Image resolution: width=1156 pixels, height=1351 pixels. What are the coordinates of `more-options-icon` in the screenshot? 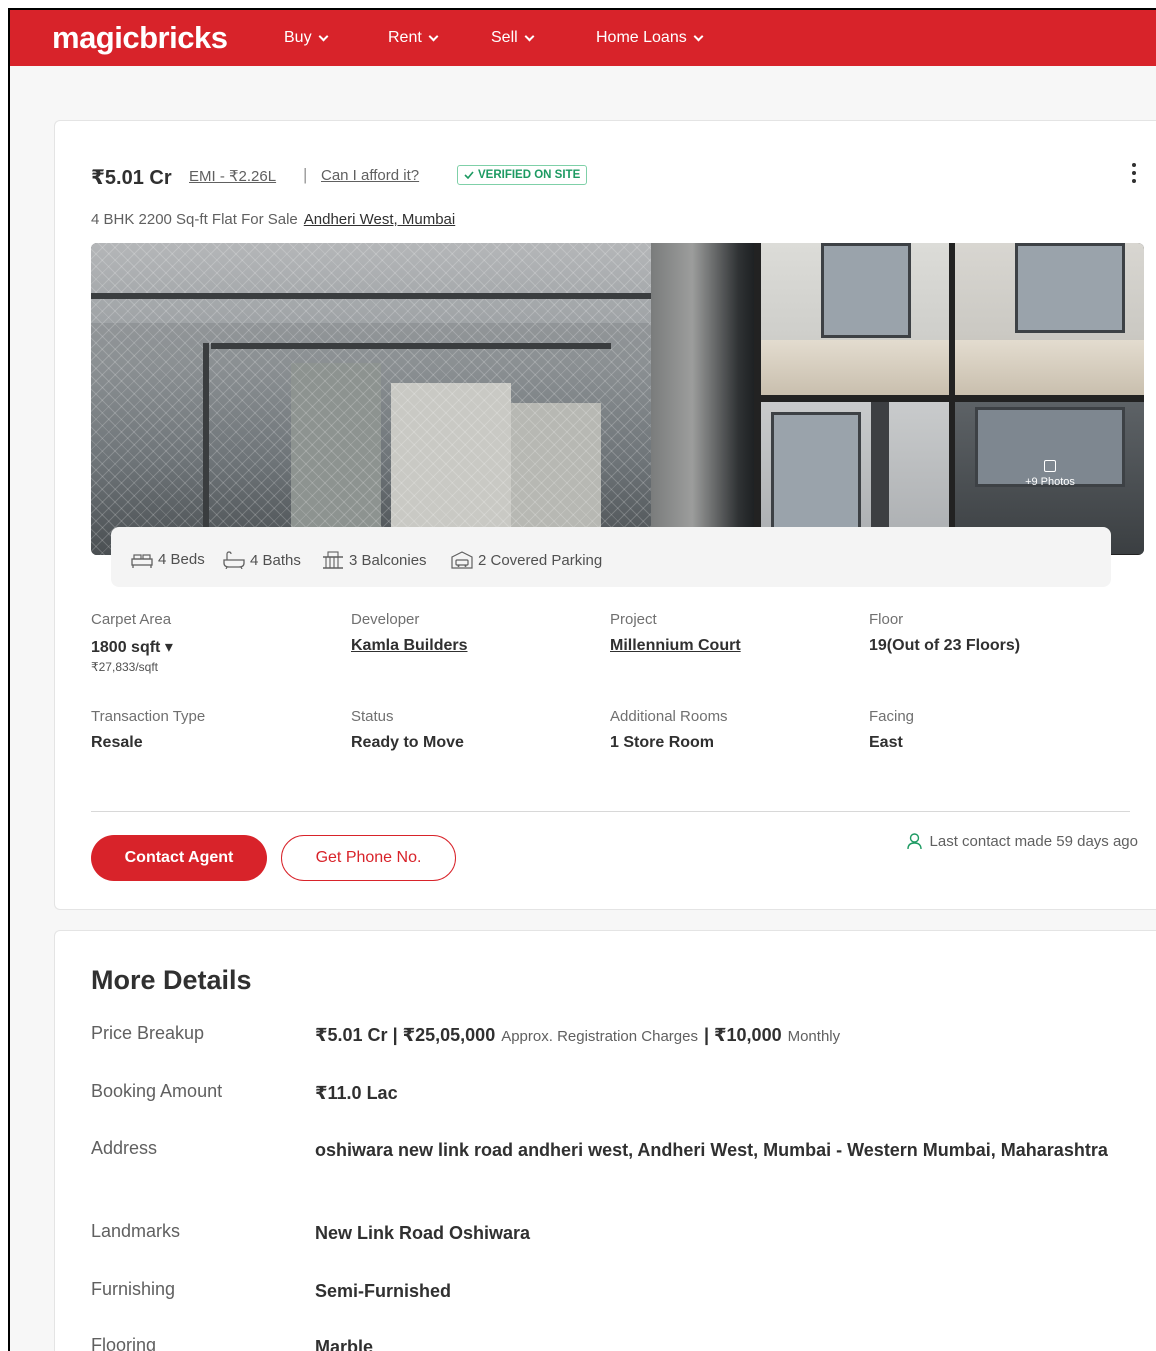 It's located at (1134, 176).